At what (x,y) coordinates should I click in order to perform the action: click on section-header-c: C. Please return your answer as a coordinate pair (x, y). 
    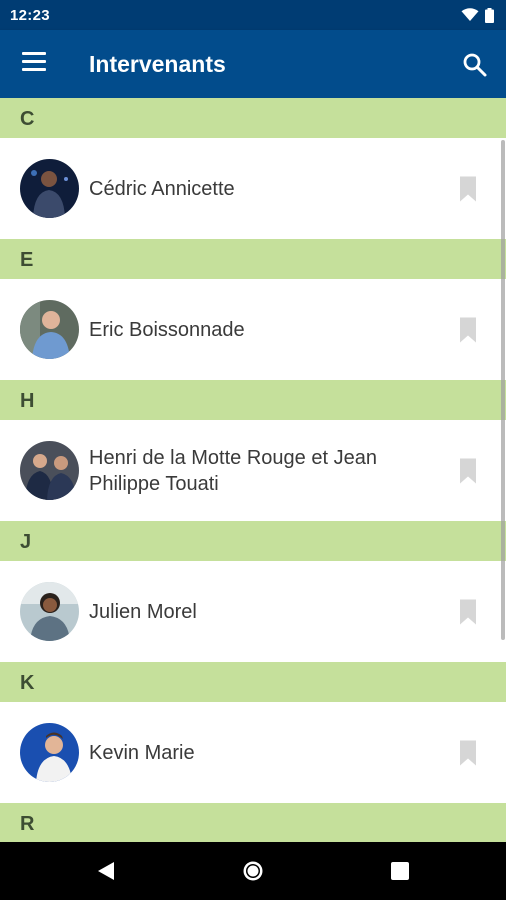
    Looking at the image, I should click on (253, 118).